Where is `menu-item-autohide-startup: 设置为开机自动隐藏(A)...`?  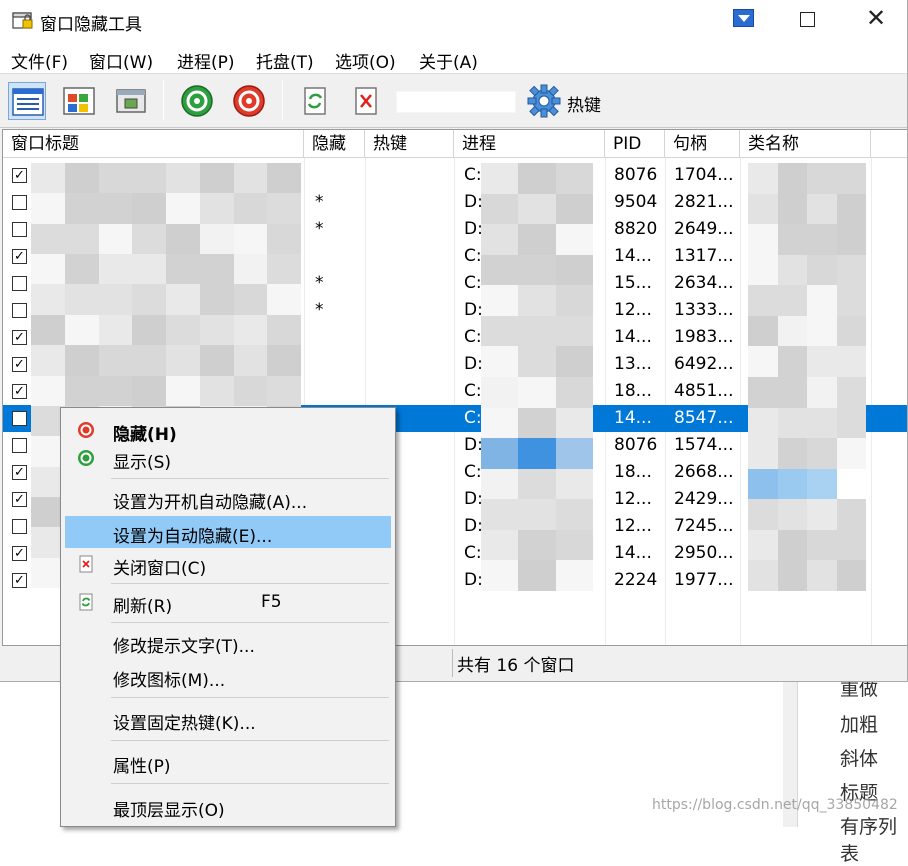
menu-item-autohide-startup: 设置为开机自动隐藏(A)... is located at coordinates (228, 498).